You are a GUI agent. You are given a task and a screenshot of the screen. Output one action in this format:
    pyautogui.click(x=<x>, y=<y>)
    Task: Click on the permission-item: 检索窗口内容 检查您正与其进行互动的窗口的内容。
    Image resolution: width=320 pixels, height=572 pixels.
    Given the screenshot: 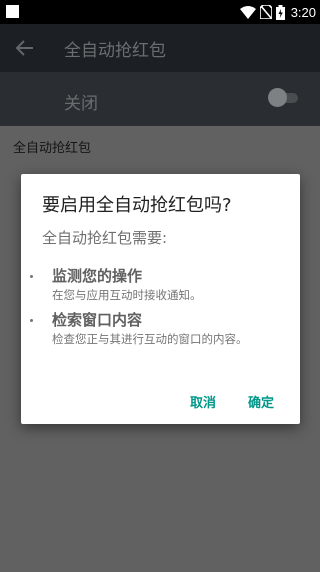 What is the action you would take?
    pyautogui.click(x=143, y=328)
    